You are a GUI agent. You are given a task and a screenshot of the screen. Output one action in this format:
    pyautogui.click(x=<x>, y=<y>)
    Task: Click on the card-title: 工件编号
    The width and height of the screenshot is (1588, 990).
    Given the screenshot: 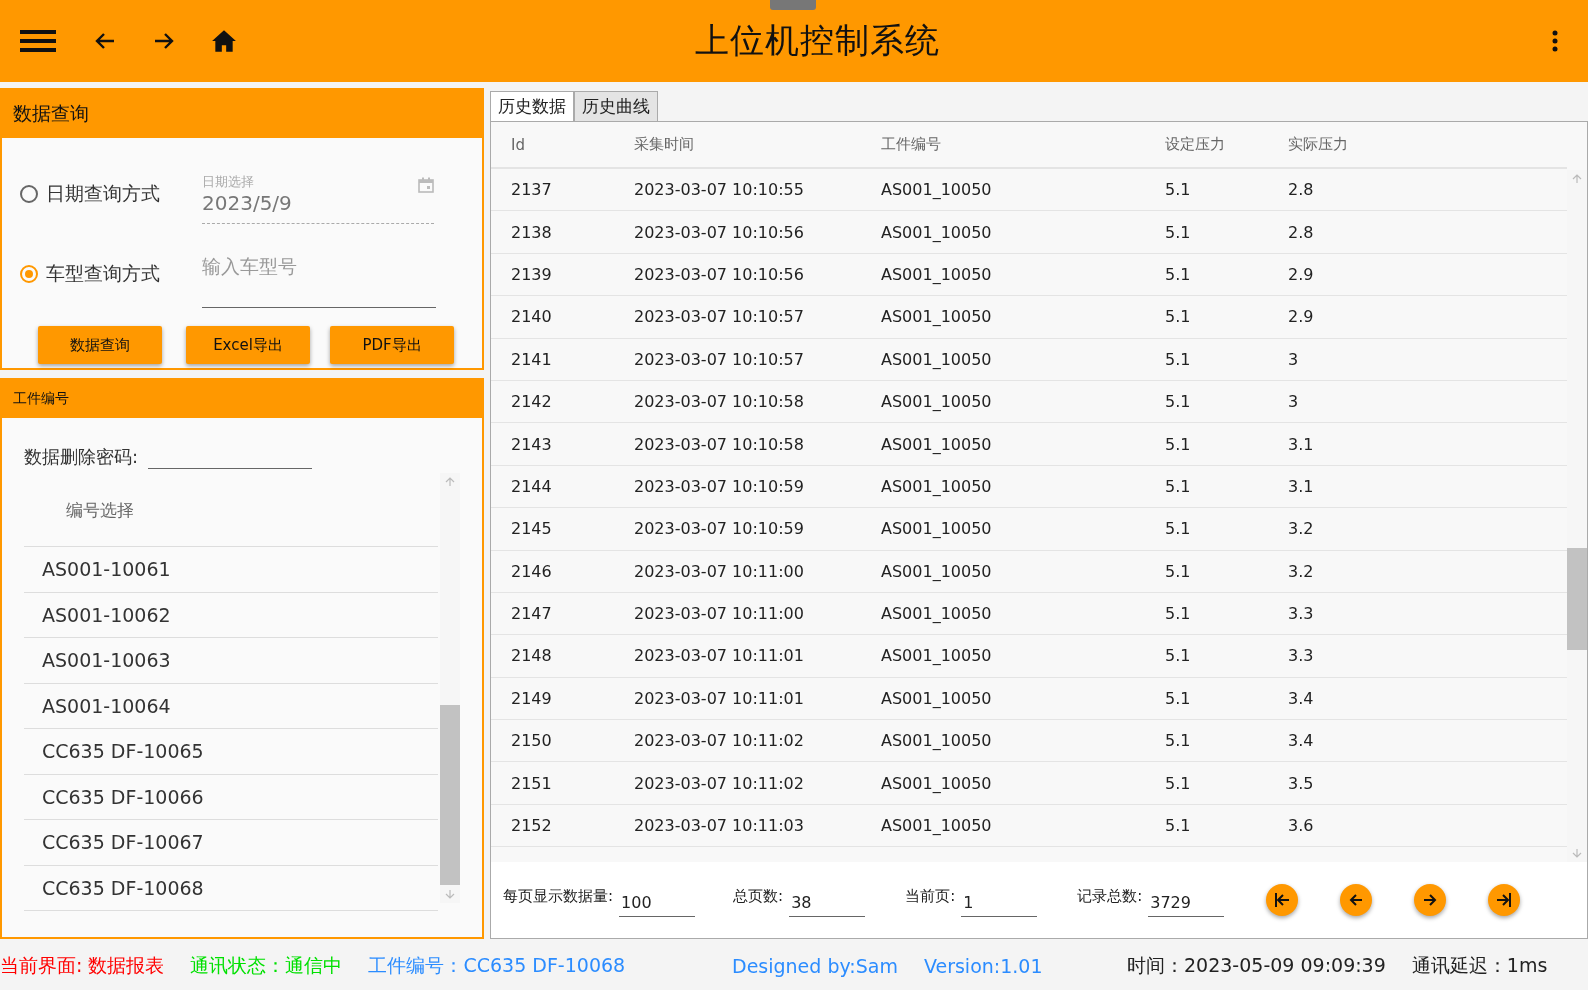 What is the action you would take?
    pyautogui.click(x=242, y=399)
    